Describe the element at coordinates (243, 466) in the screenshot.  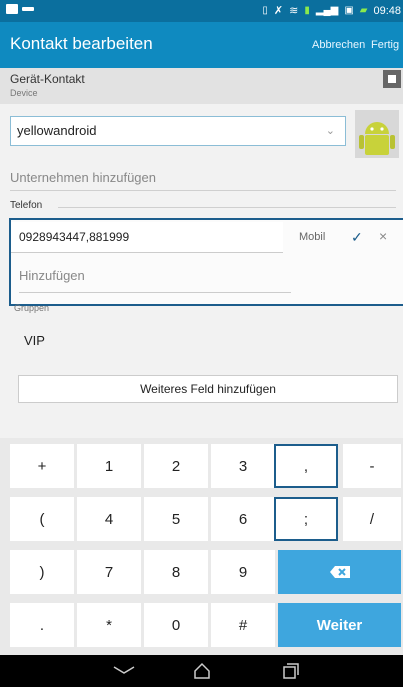
I see `key: 3` at that location.